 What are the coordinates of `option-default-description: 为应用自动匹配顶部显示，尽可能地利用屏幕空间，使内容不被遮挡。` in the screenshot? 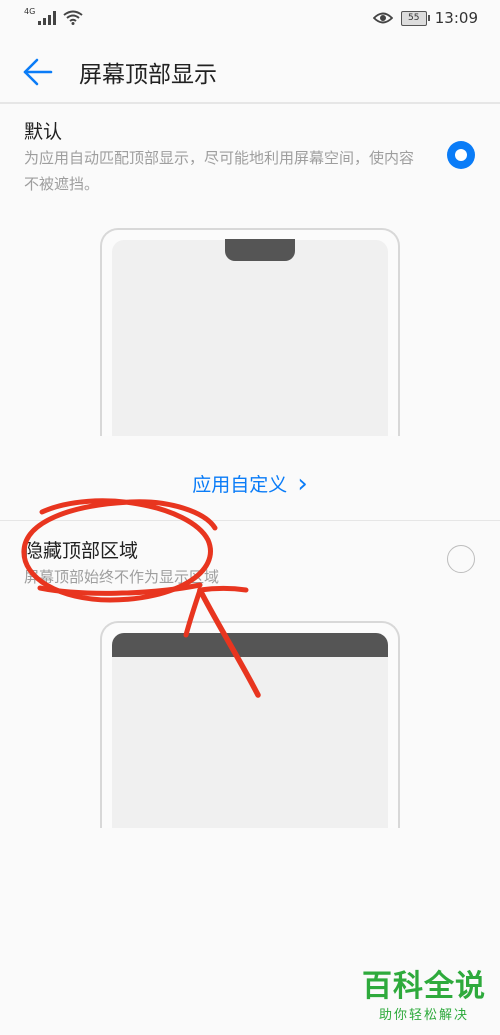 It's located at (219, 171).